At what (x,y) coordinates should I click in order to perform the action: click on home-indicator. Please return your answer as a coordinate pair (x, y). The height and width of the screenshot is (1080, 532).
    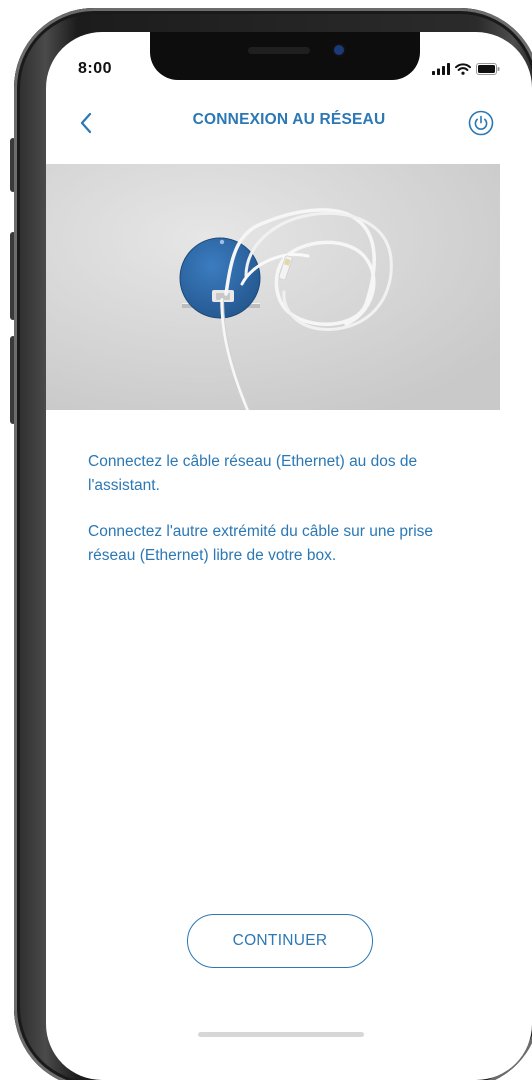
    Looking at the image, I should click on (281, 1034).